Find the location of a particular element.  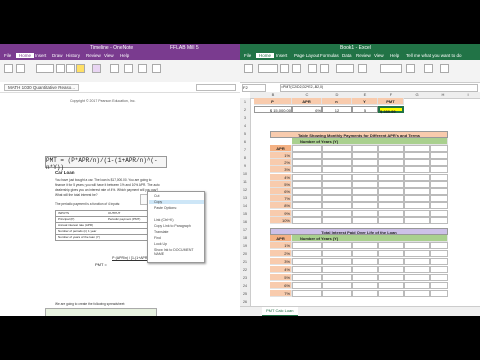

header-cell: APR is located at coordinates (307, 101).